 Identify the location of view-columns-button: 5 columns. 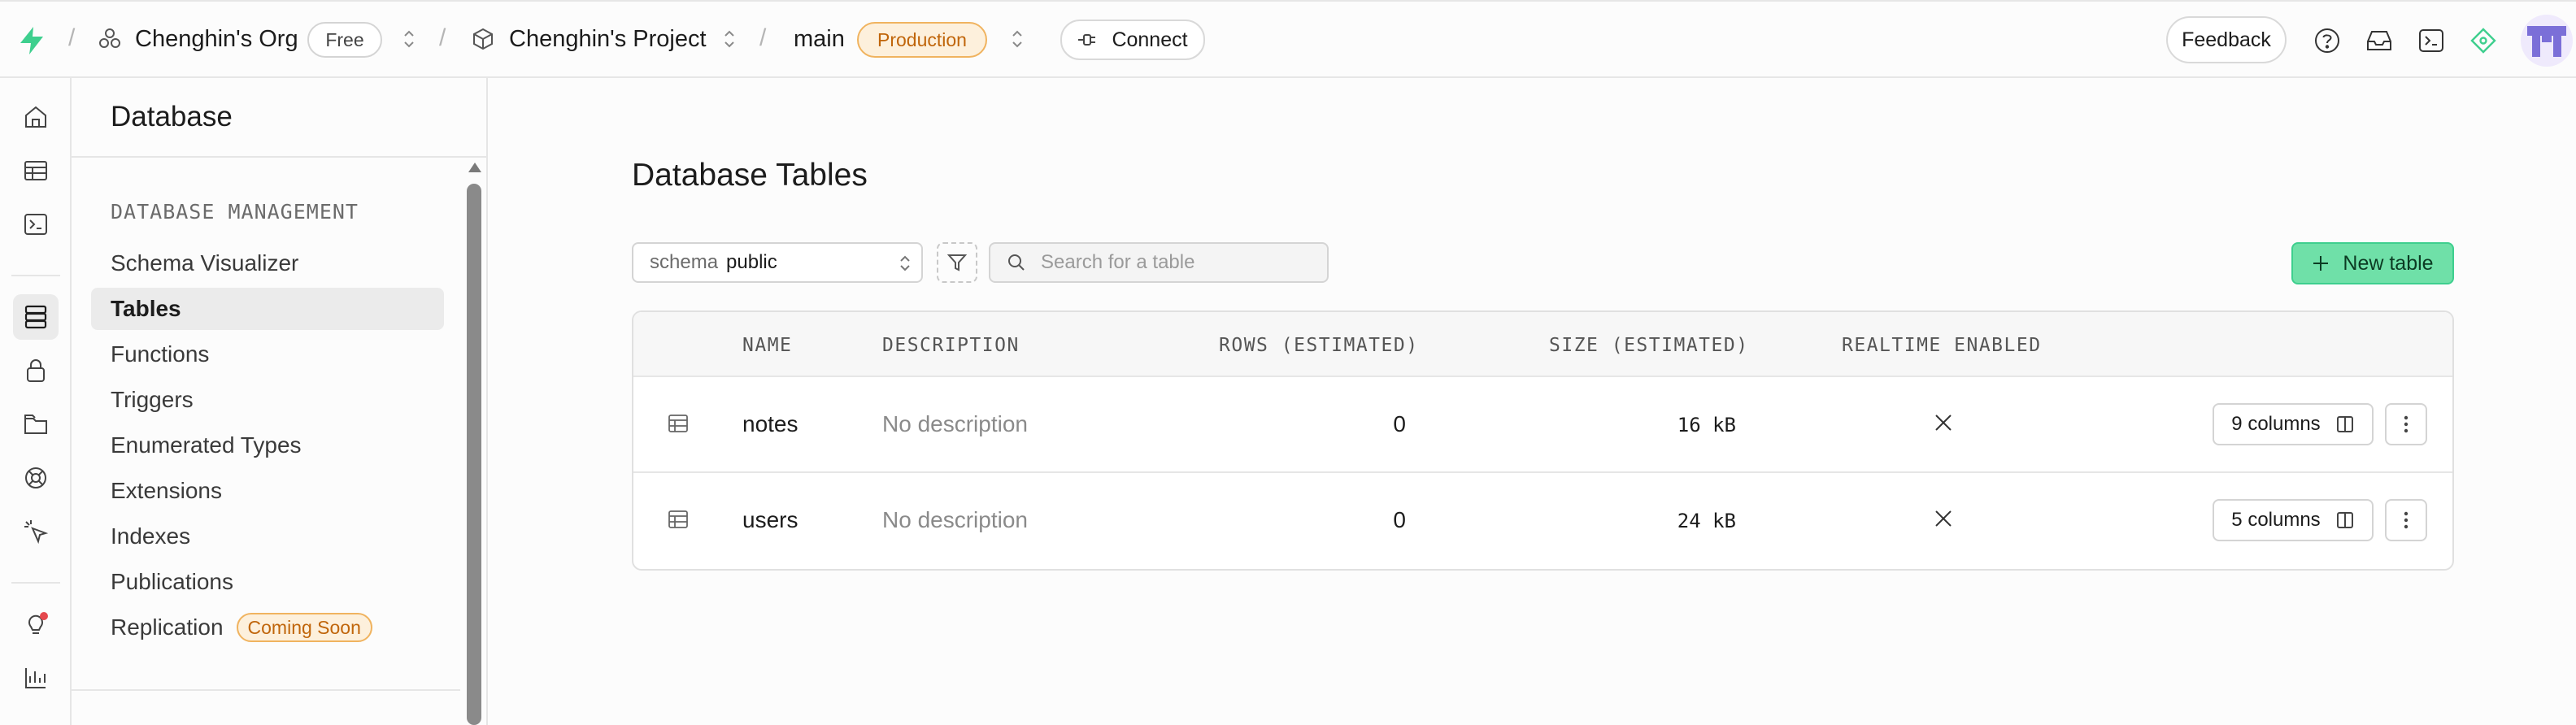
(2293, 520).